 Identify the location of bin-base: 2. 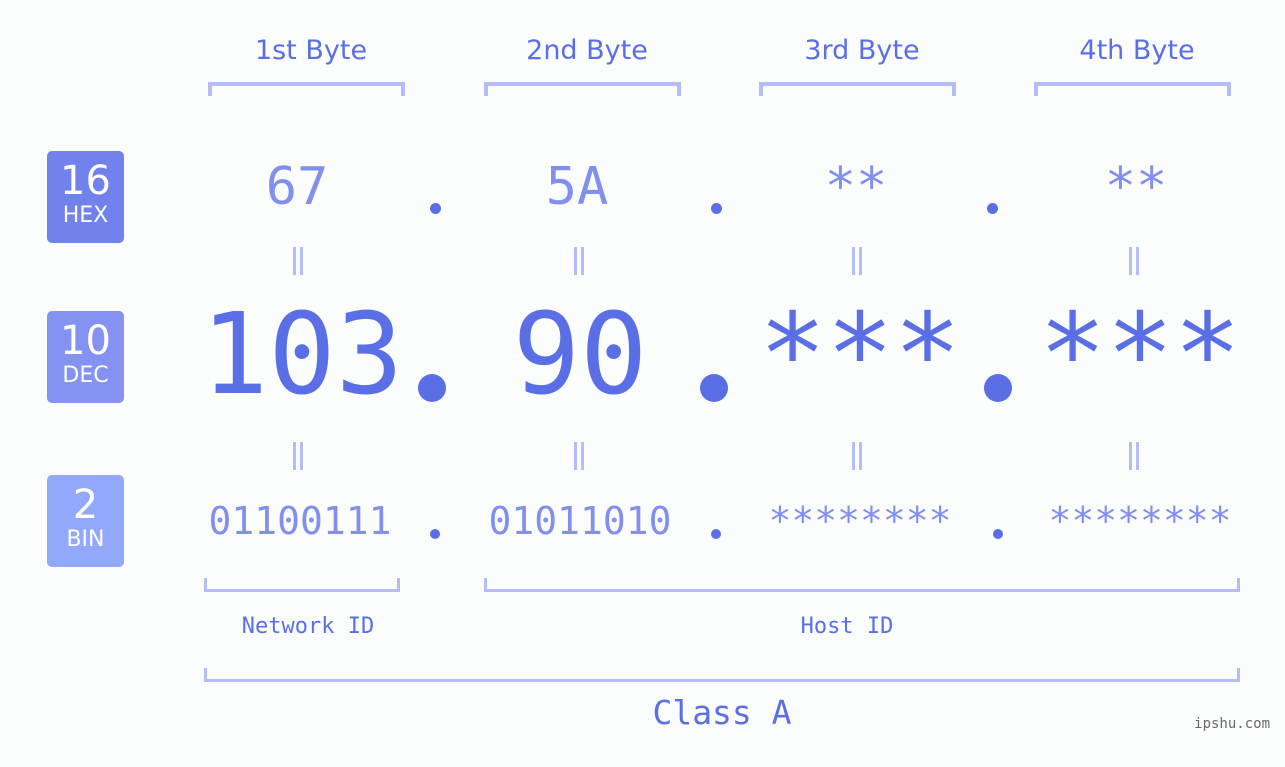
(85, 505).